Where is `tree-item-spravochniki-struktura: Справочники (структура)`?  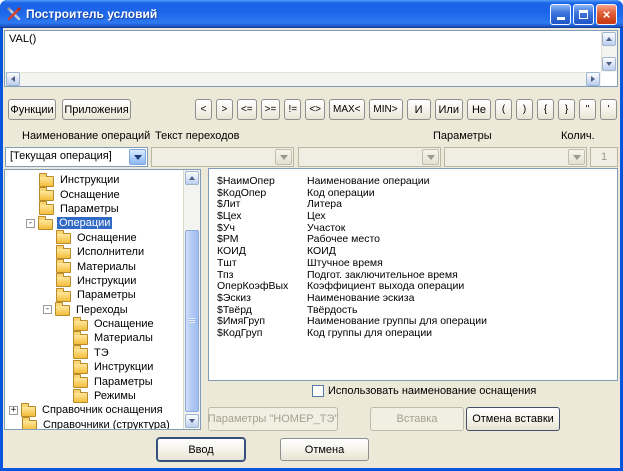 tree-item-spravochniki-struktura: Справочники (структура) is located at coordinates (94, 423).